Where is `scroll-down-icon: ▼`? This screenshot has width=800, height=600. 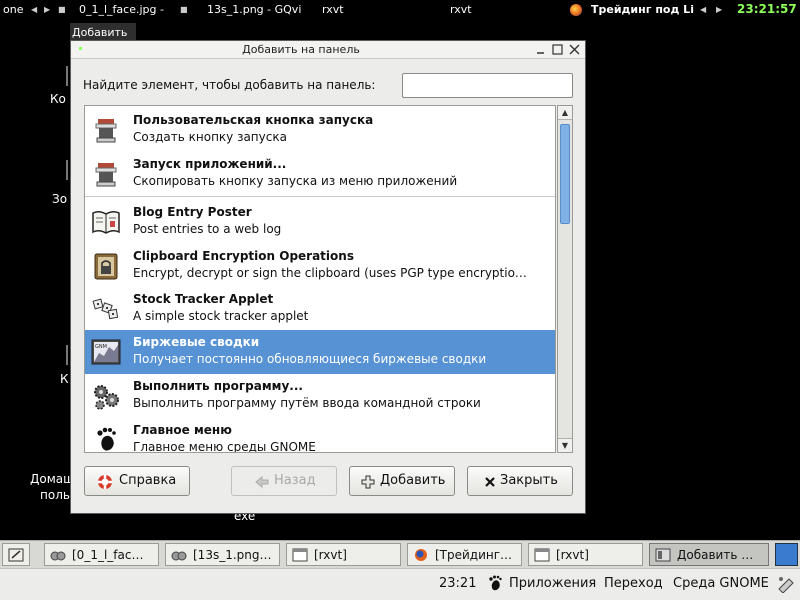
scroll-down-icon: ▼ is located at coordinates (565, 445).